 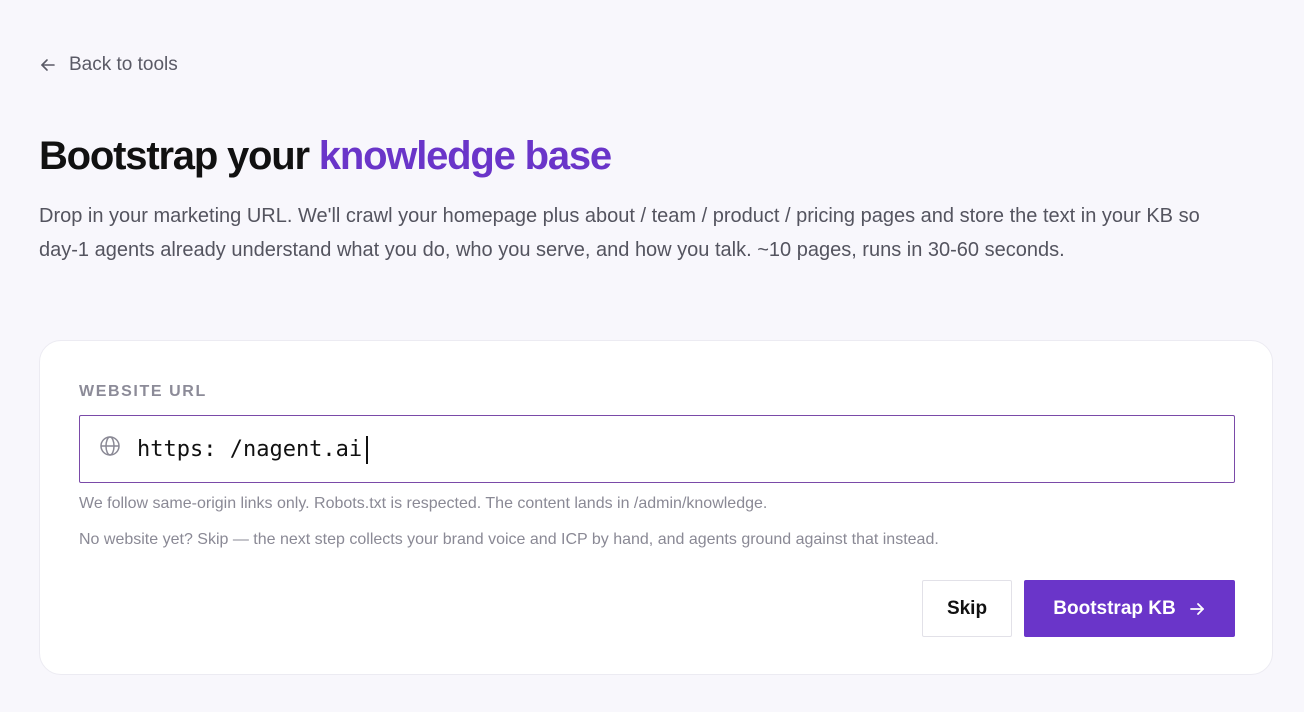 What do you see at coordinates (143, 391) in the screenshot?
I see `website-url-label: WEBSITE URL` at bounding box center [143, 391].